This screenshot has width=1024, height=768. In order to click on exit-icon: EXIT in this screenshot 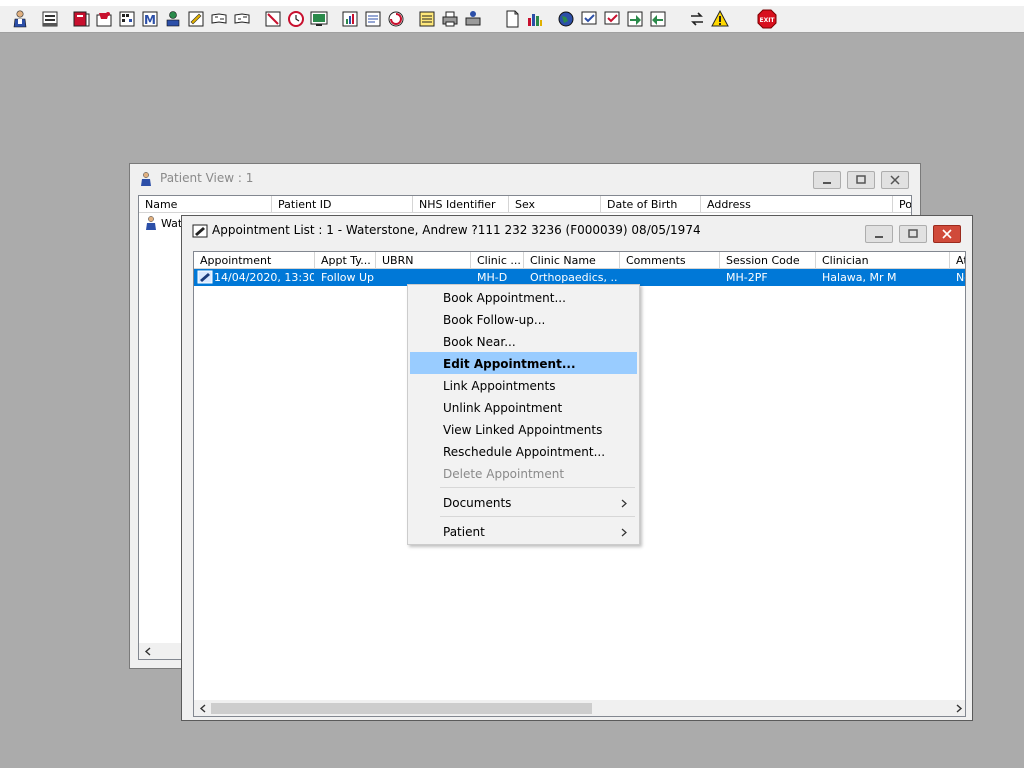, I will do `click(767, 19)`.